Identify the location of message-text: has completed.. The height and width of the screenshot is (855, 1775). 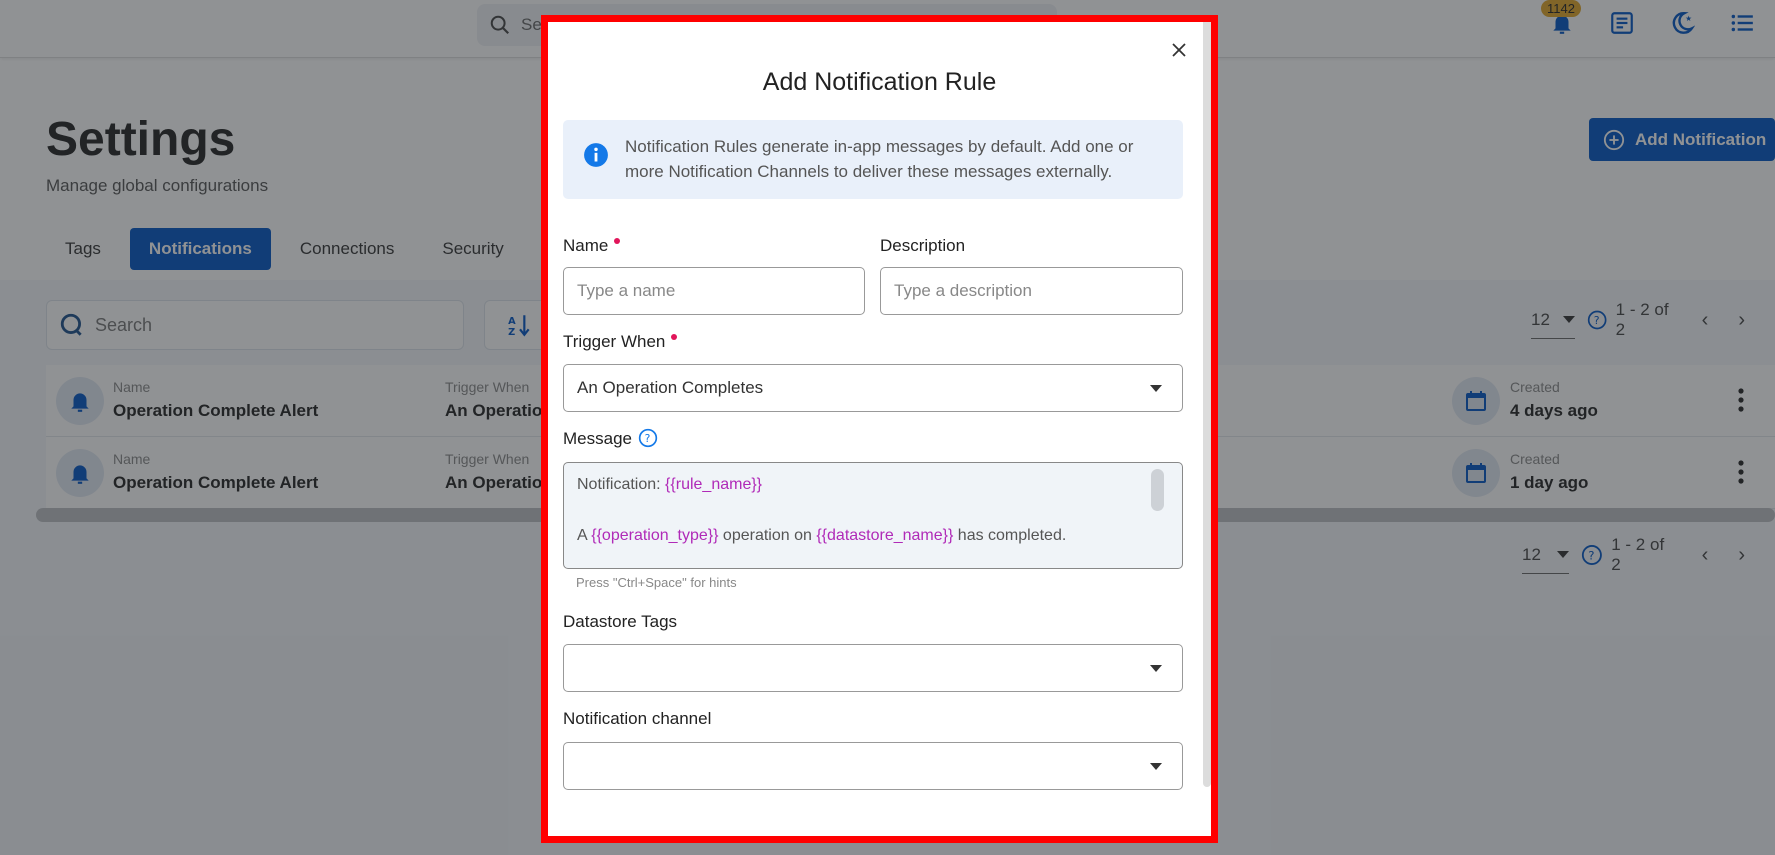
(1010, 535).